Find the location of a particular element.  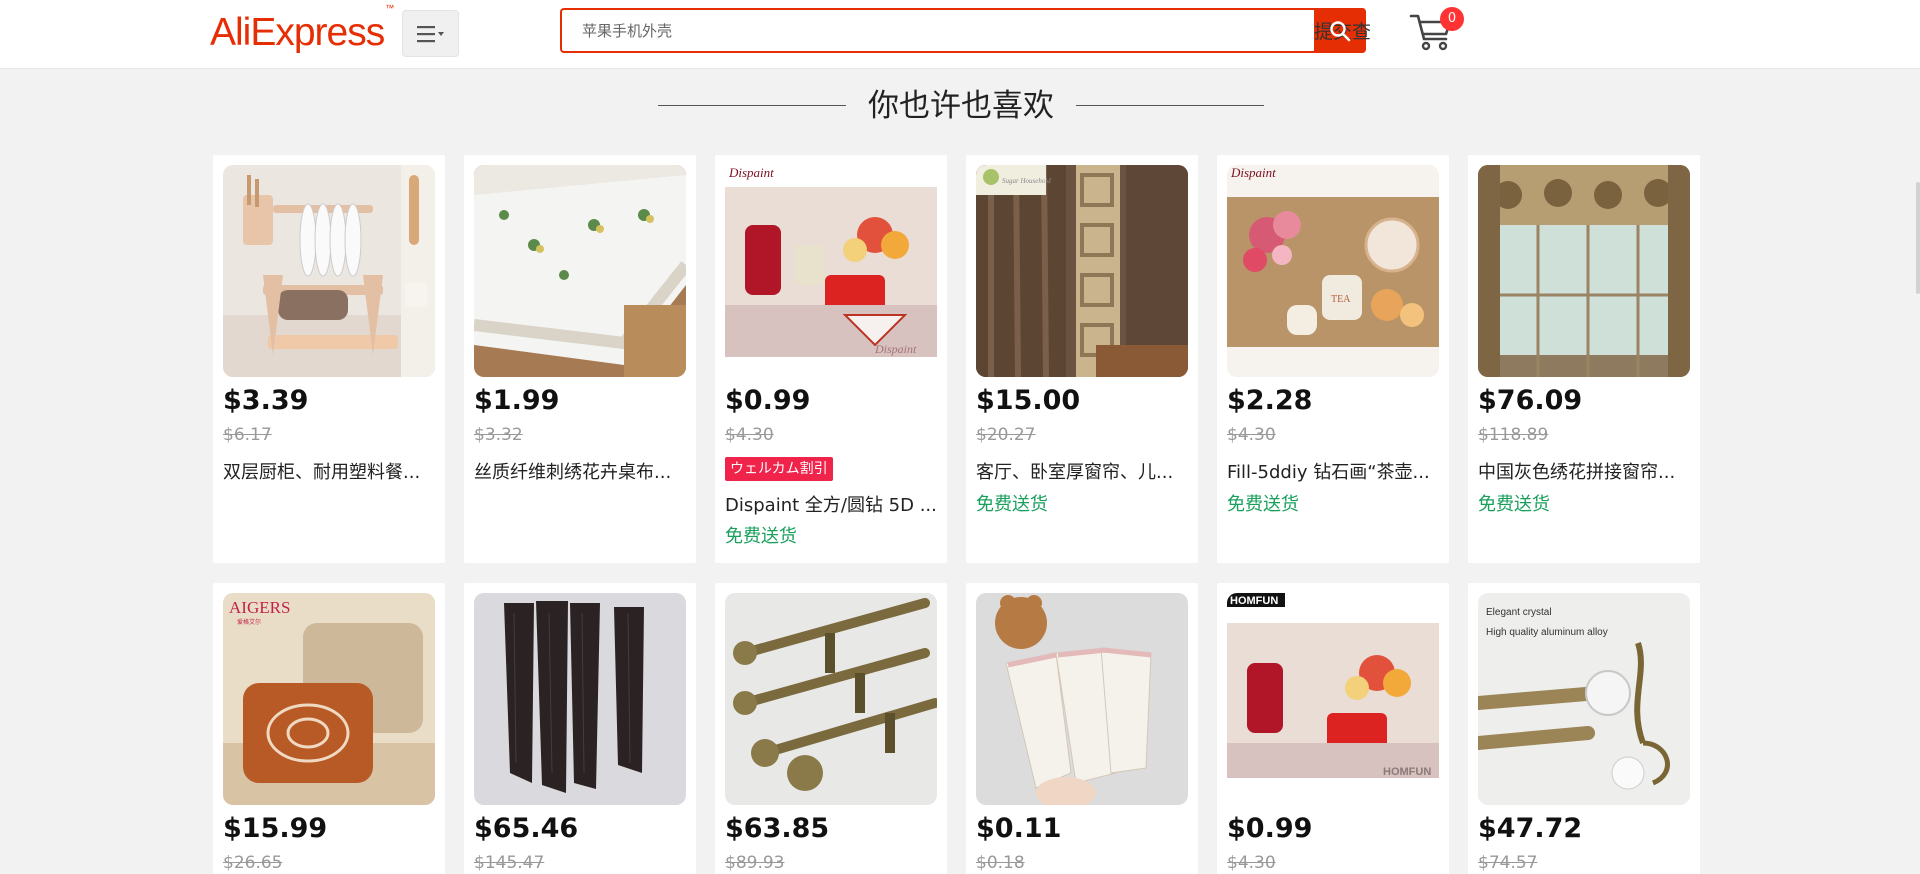

product-original-price: $145.47 is located at coordinates (509, 863).